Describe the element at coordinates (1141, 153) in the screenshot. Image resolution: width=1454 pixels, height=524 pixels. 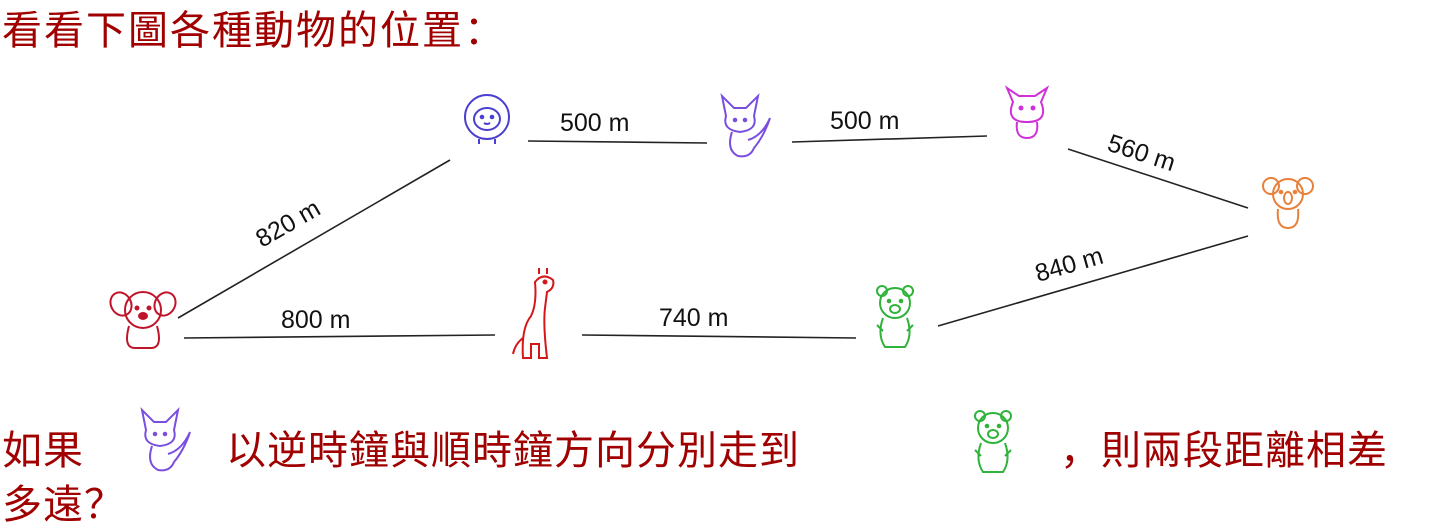
I see `label-cat-koala: 560 m` at that location.